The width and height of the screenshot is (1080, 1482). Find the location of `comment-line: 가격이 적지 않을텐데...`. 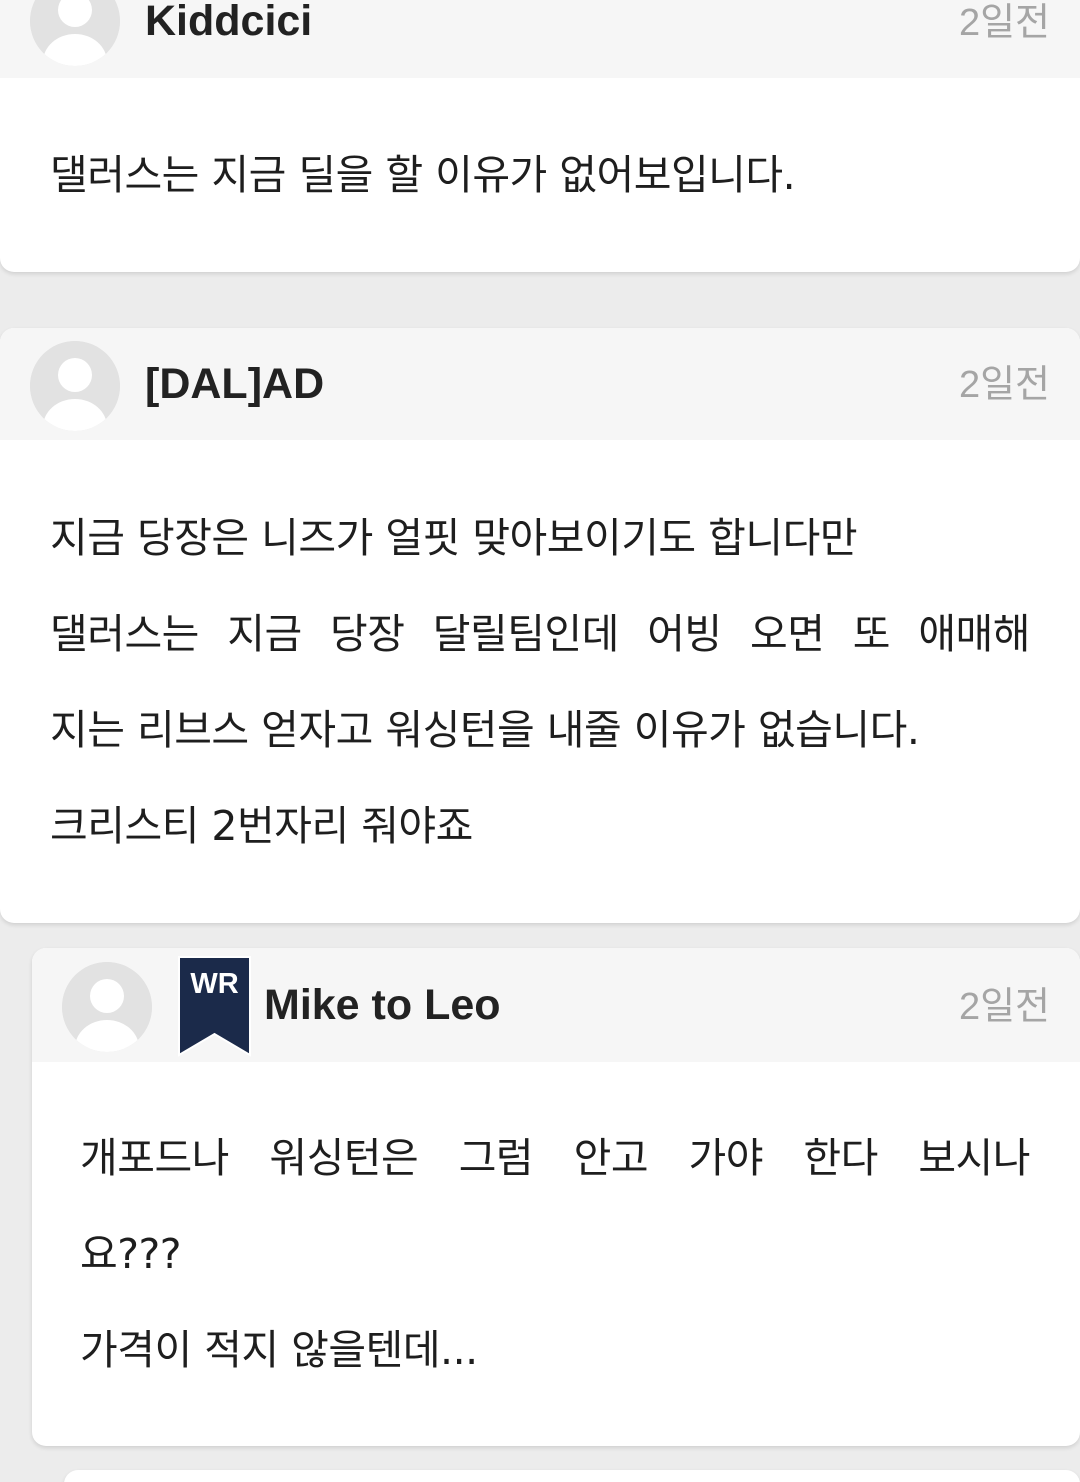

comment-line: 가격이 적지 않을텐데... is located at coordinates (279, 1350).